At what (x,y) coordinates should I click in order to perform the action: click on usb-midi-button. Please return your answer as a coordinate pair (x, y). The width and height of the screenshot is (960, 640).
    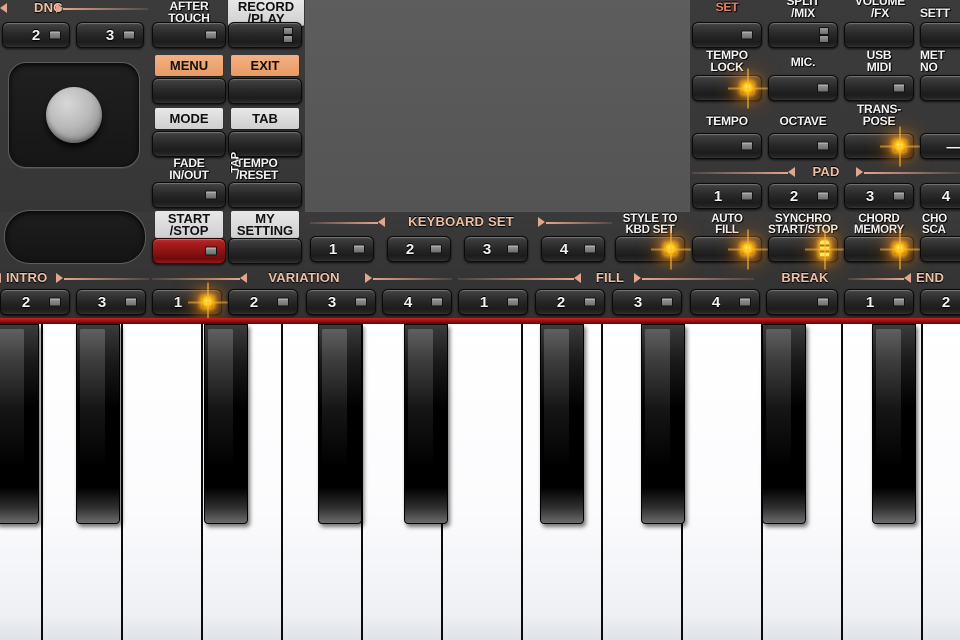
    Looking at the image, I should click on (879, 88).